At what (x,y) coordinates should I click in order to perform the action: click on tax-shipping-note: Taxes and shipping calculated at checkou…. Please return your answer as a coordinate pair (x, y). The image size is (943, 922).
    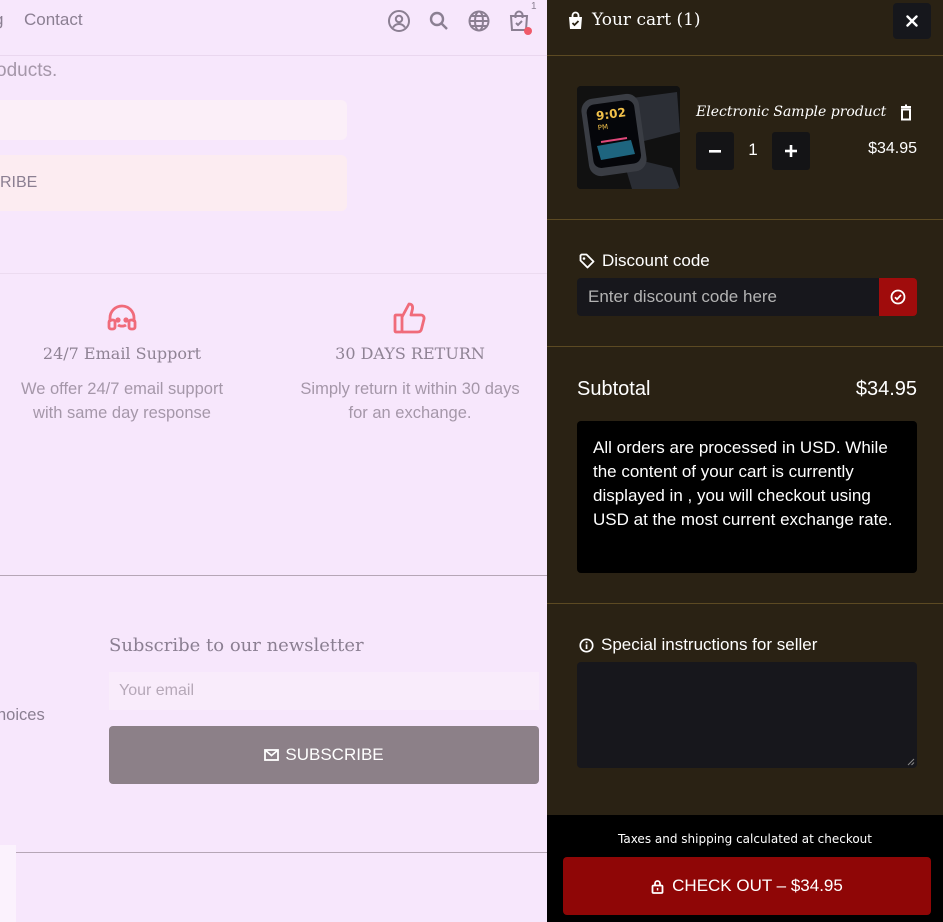
    Looking at the image, I should click on (745, 839).